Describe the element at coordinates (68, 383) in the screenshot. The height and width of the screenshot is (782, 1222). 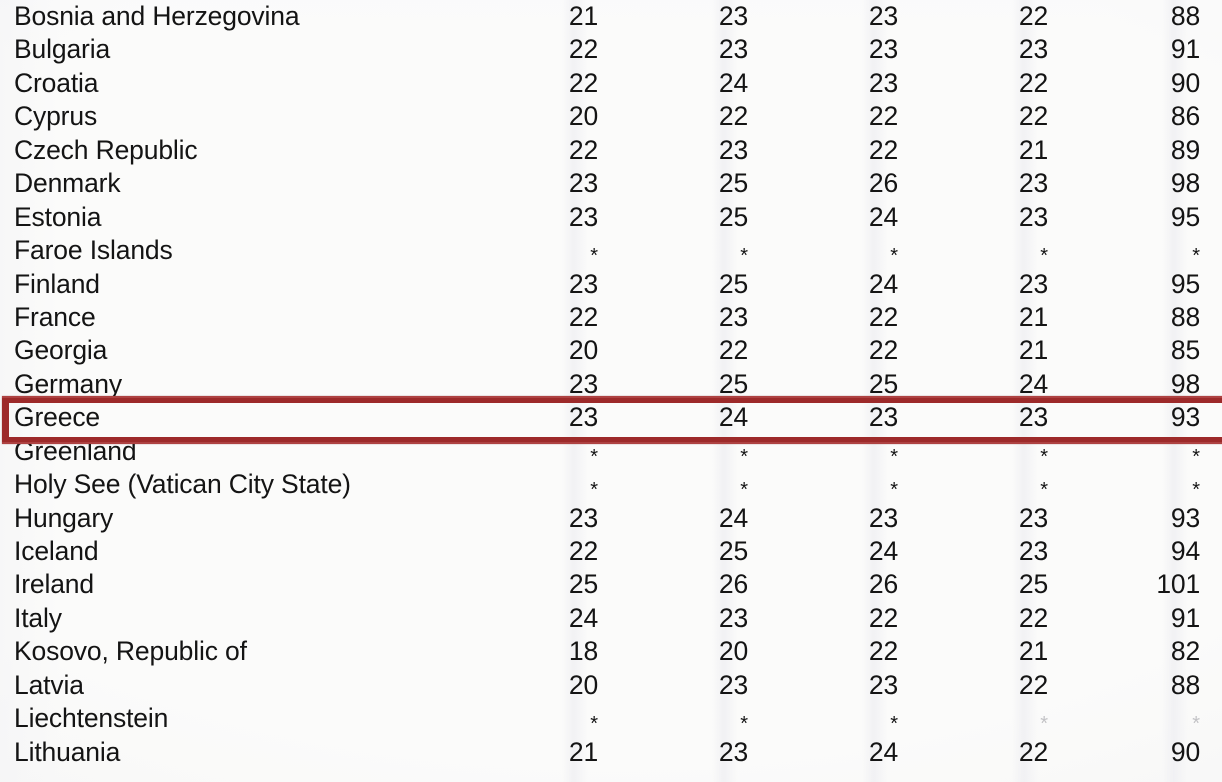
I see `country-name-cell: Germany` at that location.